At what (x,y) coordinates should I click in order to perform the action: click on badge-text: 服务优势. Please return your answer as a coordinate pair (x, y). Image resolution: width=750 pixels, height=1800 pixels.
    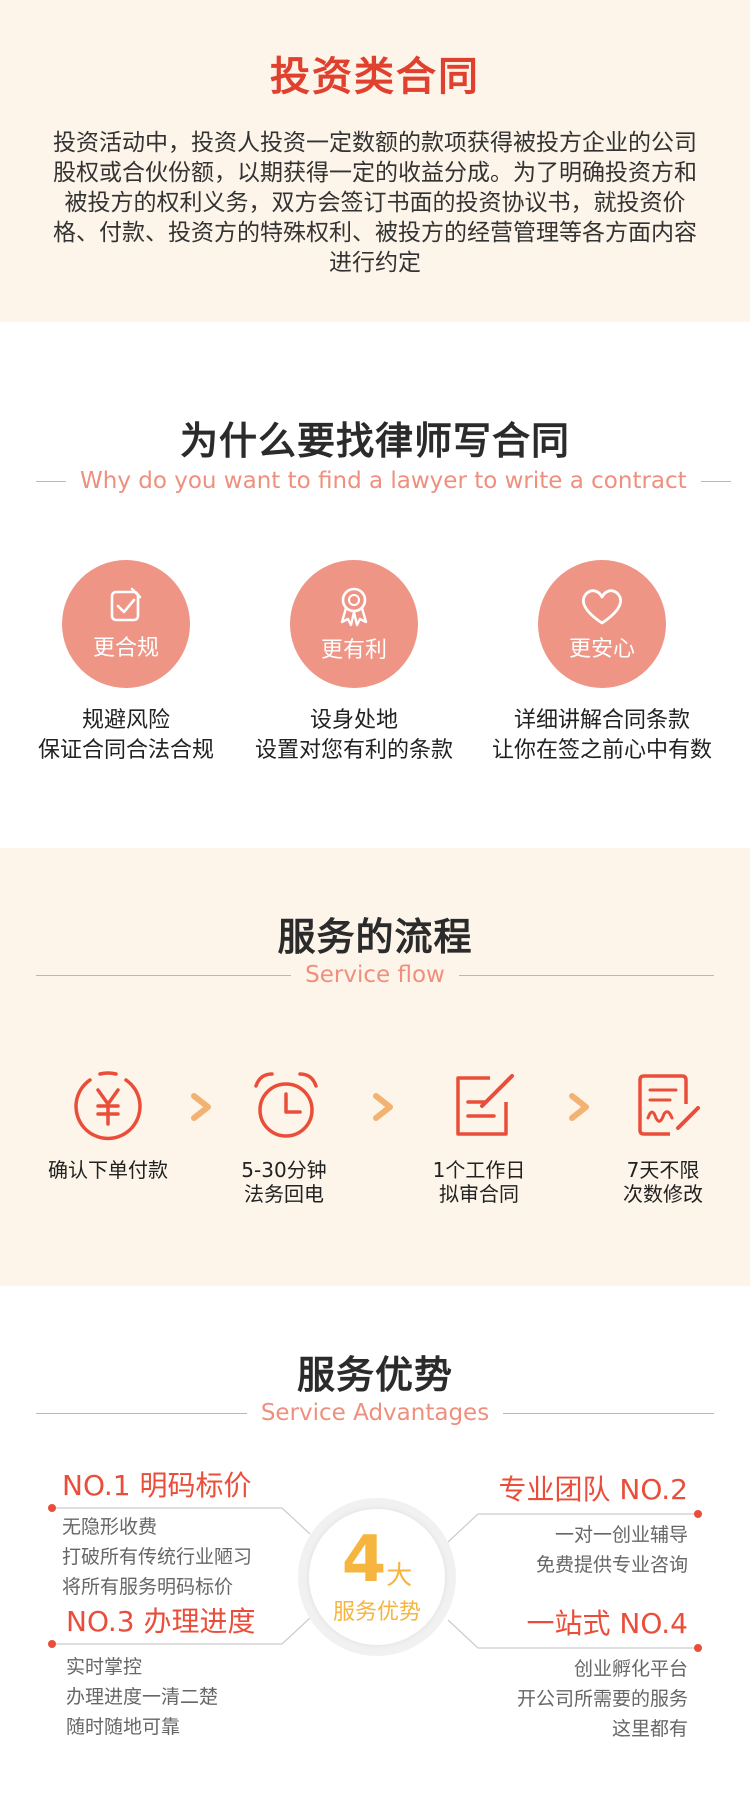
    Looking at the image, I should click on (376, 1612).